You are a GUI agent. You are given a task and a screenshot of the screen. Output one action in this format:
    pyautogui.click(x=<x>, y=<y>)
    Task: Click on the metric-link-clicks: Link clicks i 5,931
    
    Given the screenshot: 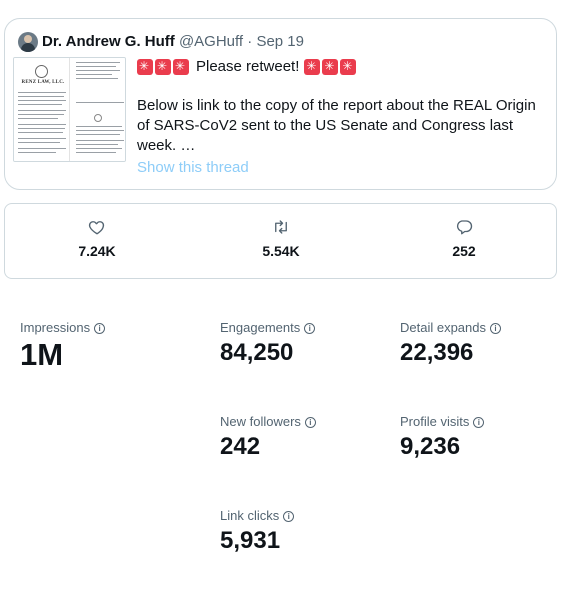 What is the action you would take?
    pyautogui.click(x=257, y=532)
    